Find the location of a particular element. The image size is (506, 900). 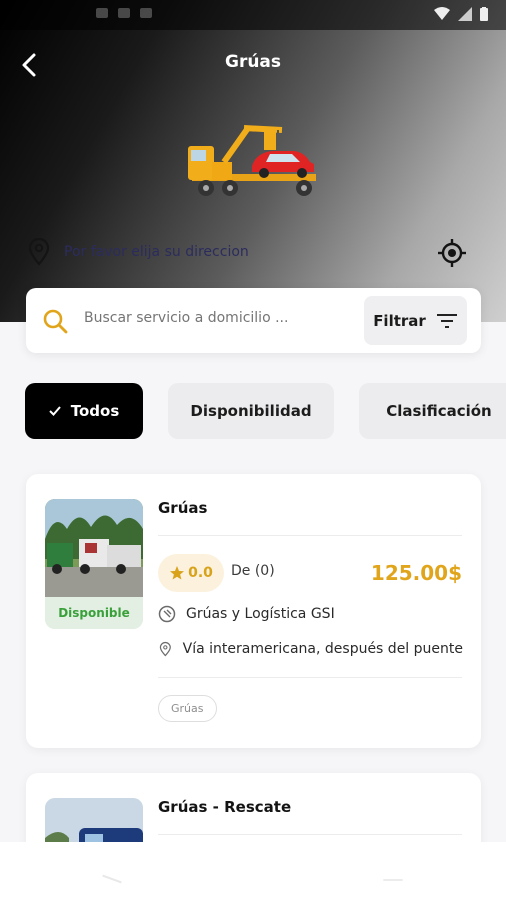

notification-icons is located at coordinates (124, 13).